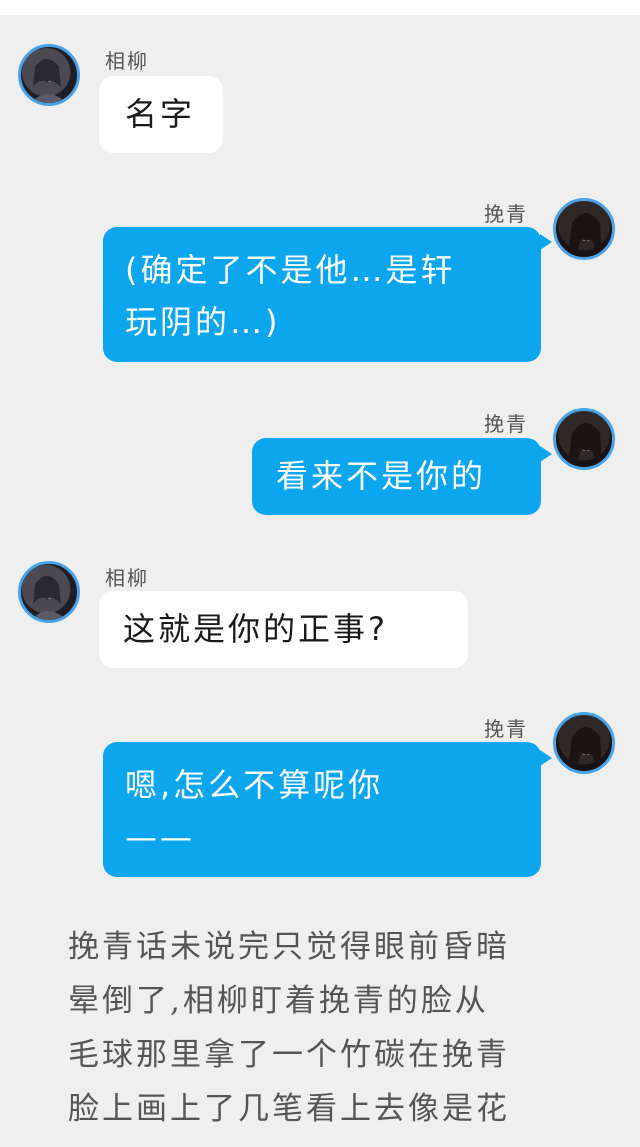 This screenshot has width=640, height=1147. I want to click on message-text: 名字, so click(160, 114).